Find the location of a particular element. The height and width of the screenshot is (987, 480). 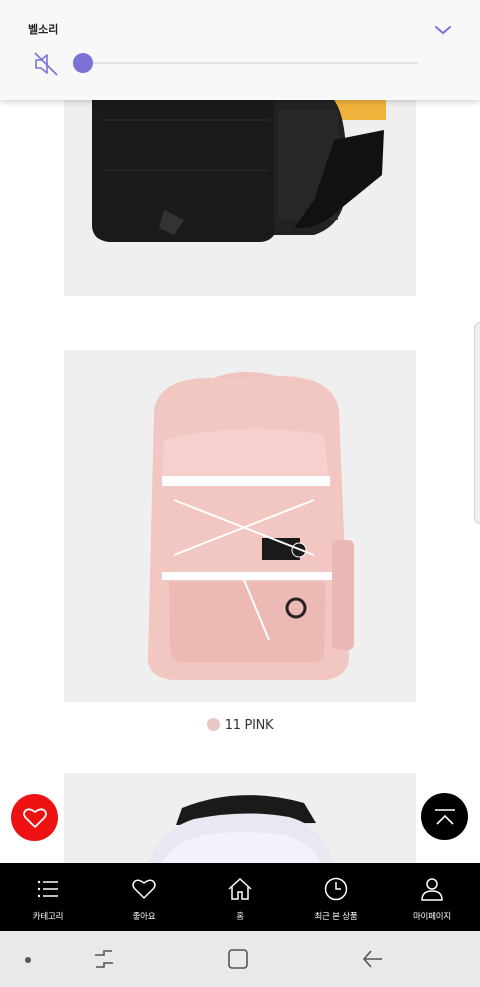

nav-dot-indicator is located at coordinates (28, 960).